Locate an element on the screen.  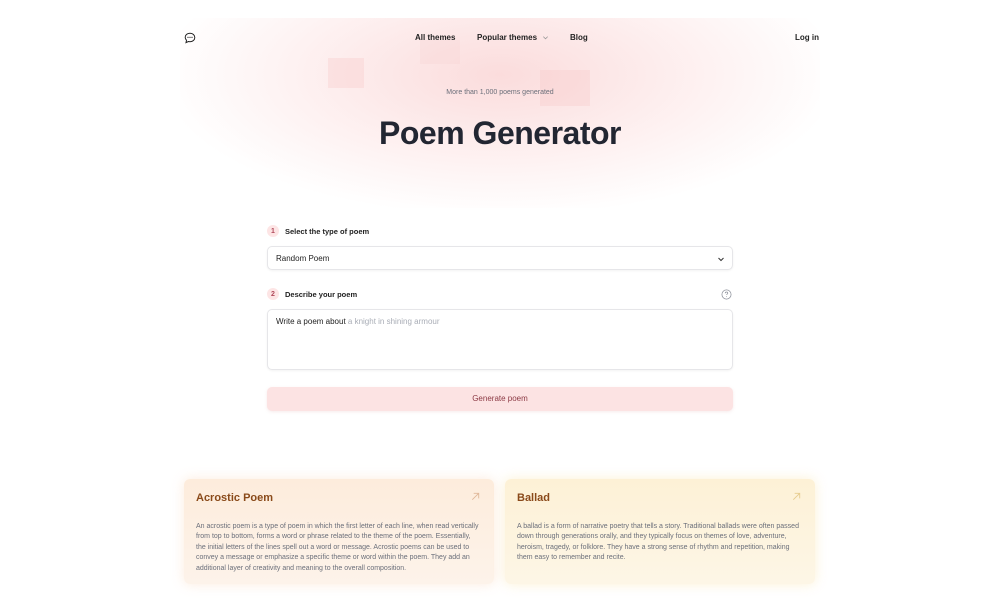
poem-type-select: Random Poem is located at coordinates (500, 258).